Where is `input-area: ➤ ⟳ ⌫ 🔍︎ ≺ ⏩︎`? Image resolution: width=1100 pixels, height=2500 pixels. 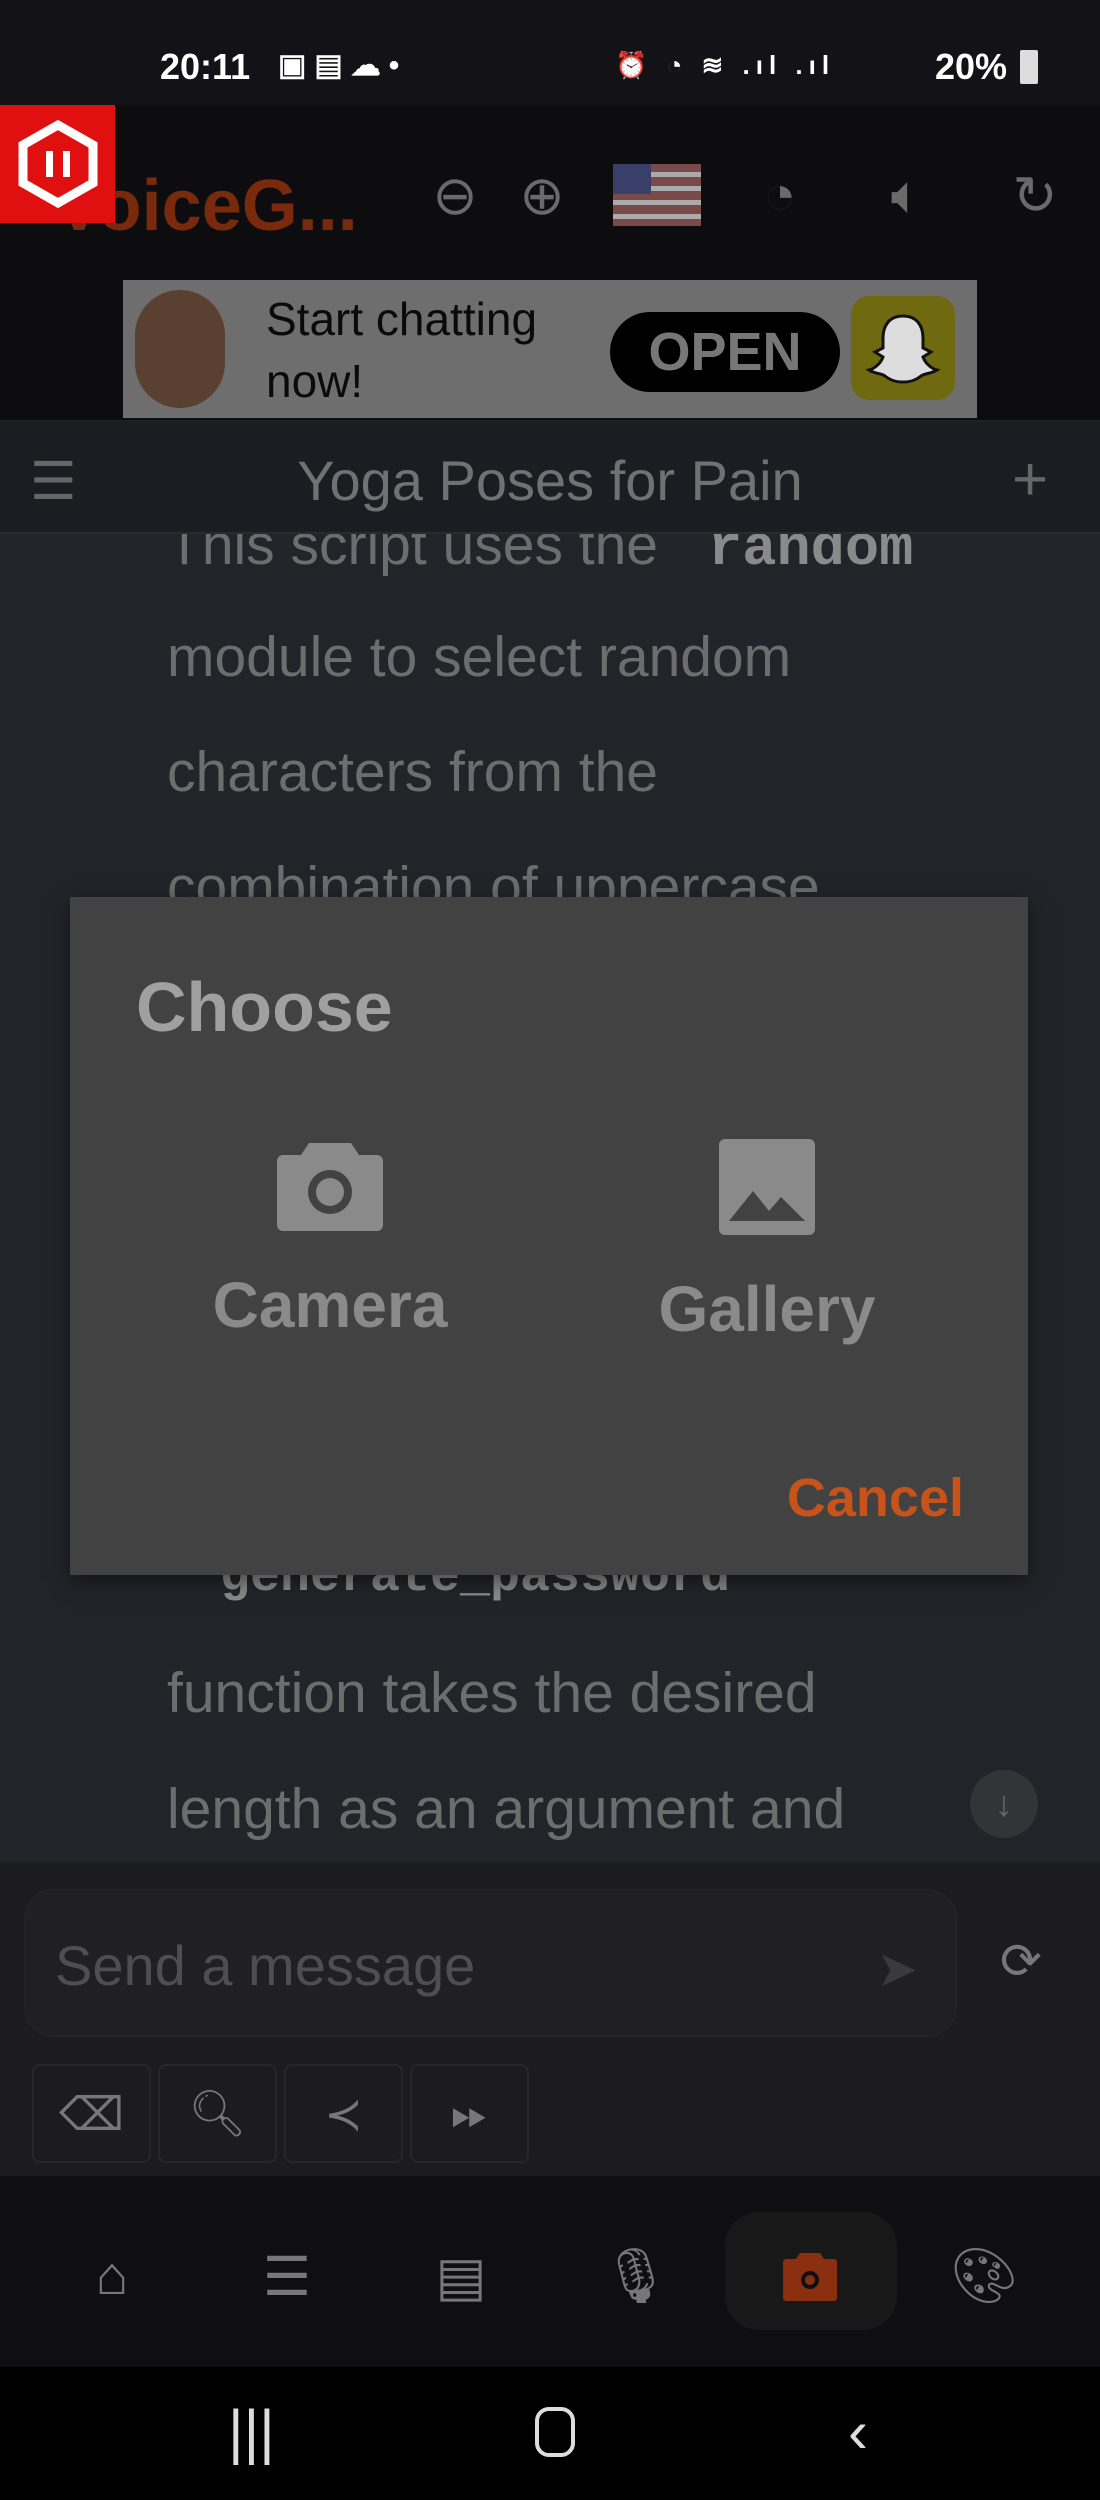 input-area: ➤ ⟳ ⌫ 🔍︎ ≺ ⏩︎ is located at coordinates (550, 2019).